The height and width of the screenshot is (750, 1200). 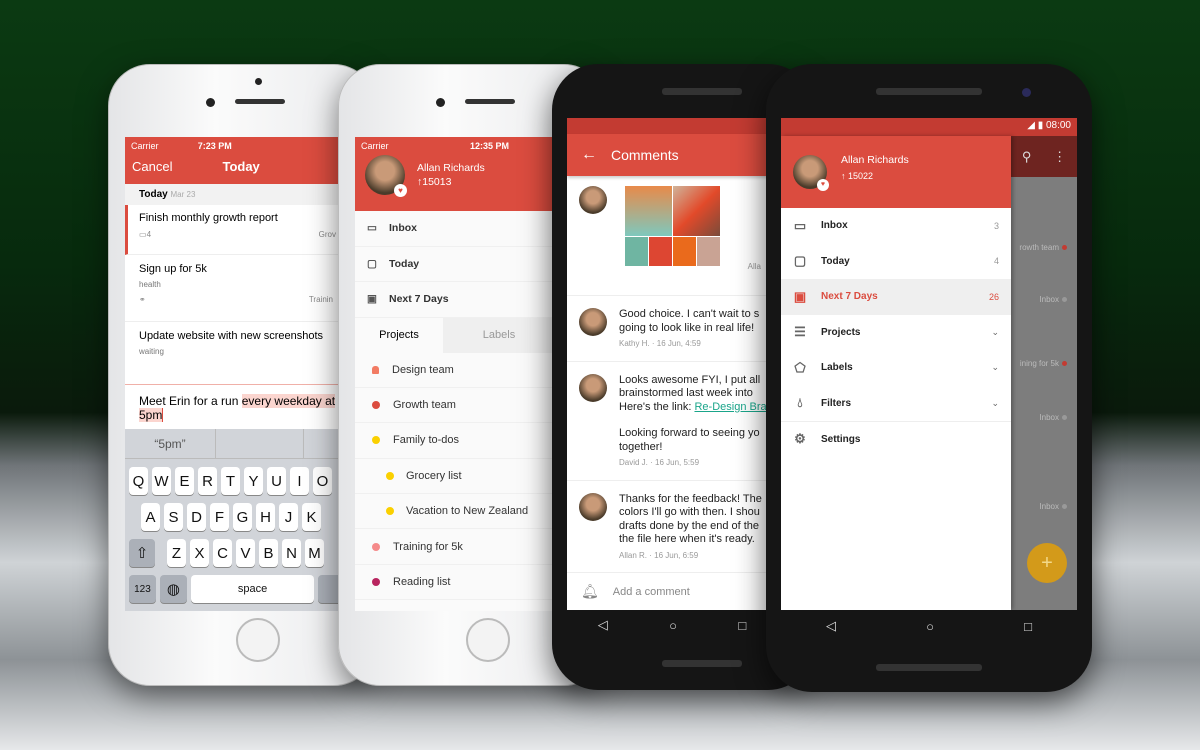 What do you see at coordinates (1053, 299) in the screenshot?
I see `background-task: Inbox` at bounding box center [1053, 299].